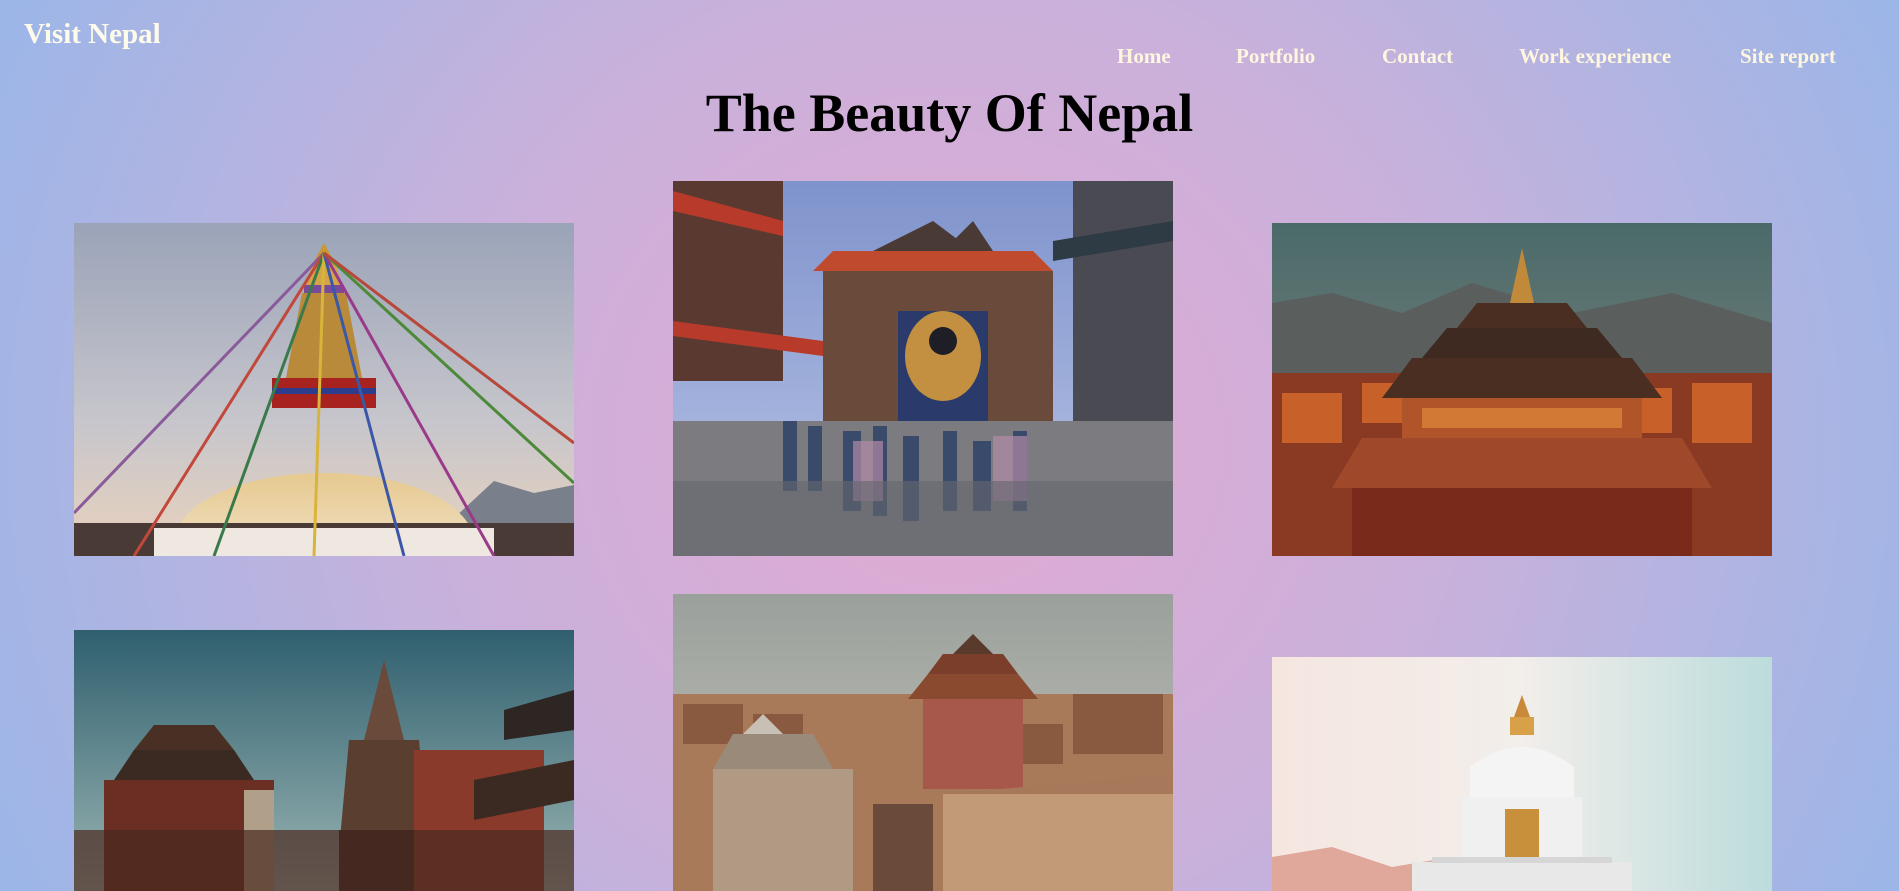  I want to click on stupa-image, so click(324, 389).